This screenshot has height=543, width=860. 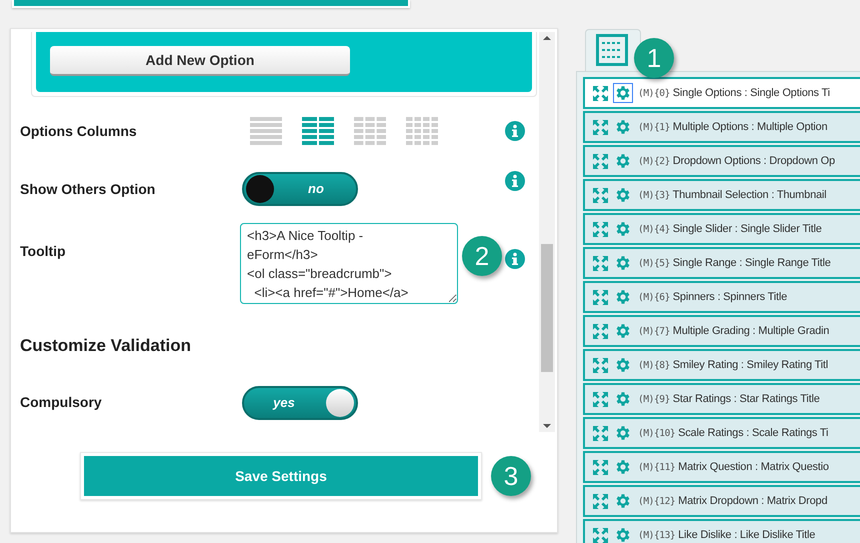 I want to click on section-title: Customize Validation, so click(x=105, y=346).